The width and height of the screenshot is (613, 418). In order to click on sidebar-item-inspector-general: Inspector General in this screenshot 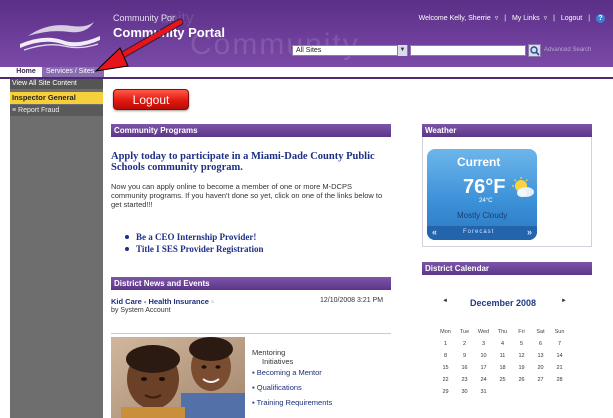, I will do `click(56, 98)`.